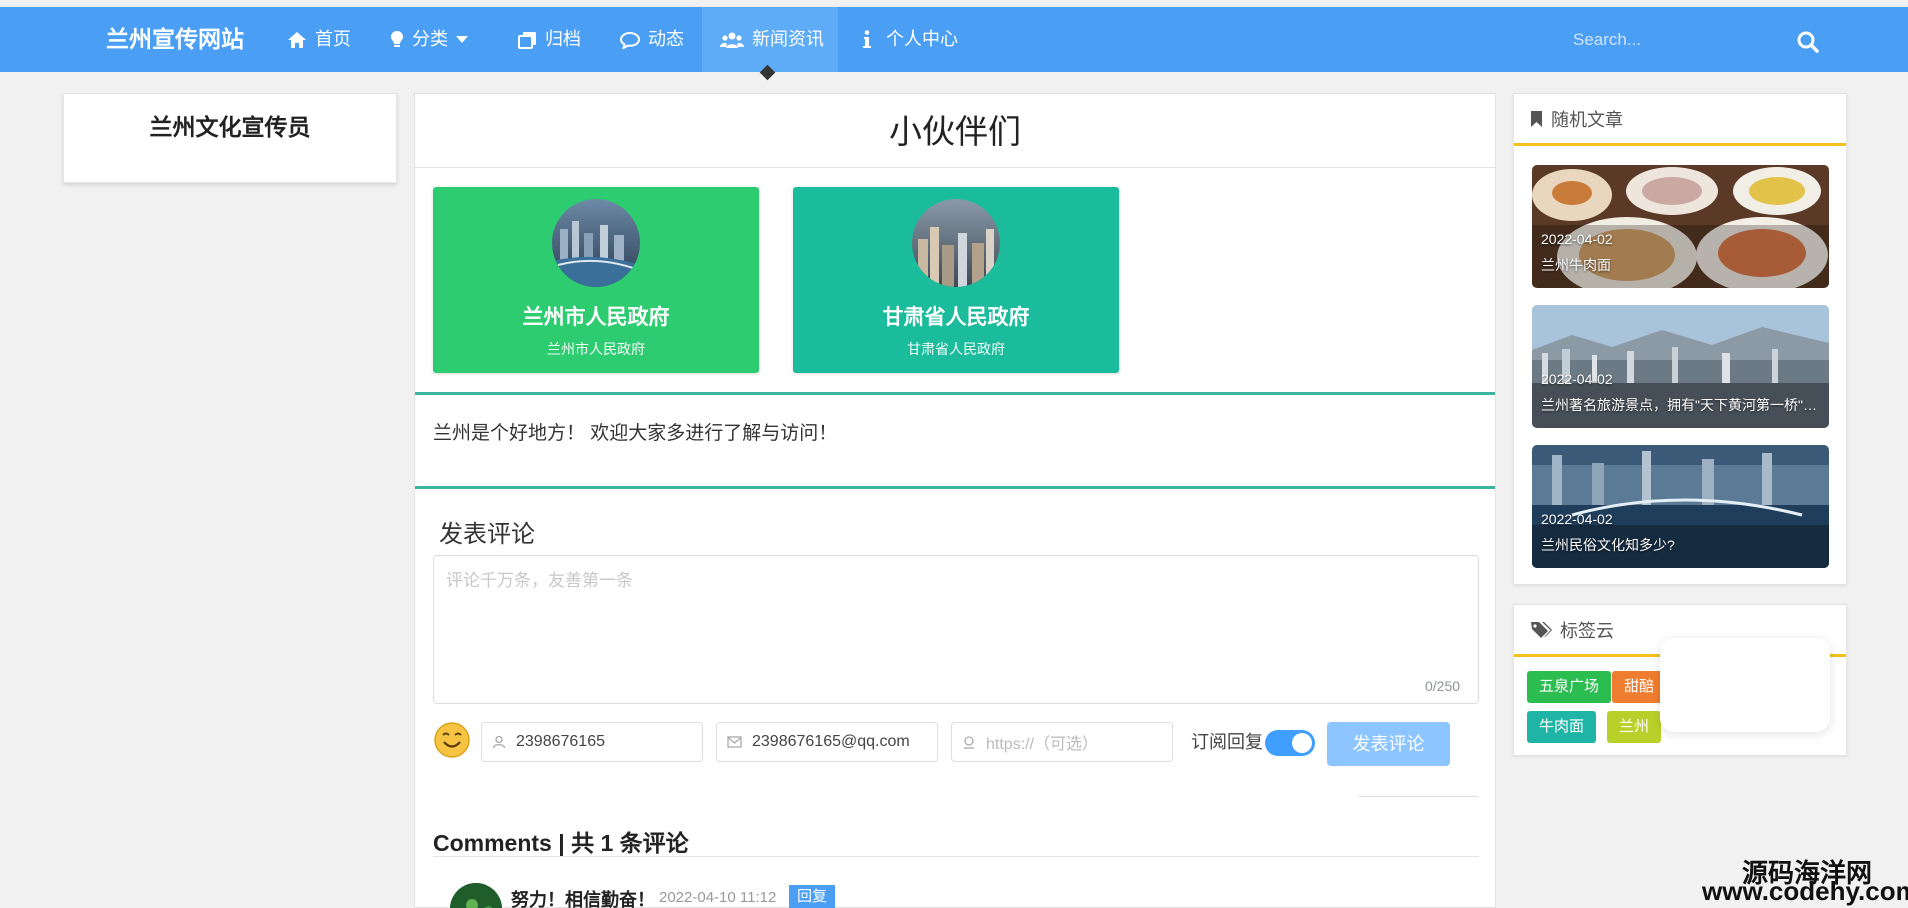 The image size is (1908, 908). What do you see at coordinates (527, 40) in the screenshot?
I see `archive-icon` at bounding box center [527, 40].